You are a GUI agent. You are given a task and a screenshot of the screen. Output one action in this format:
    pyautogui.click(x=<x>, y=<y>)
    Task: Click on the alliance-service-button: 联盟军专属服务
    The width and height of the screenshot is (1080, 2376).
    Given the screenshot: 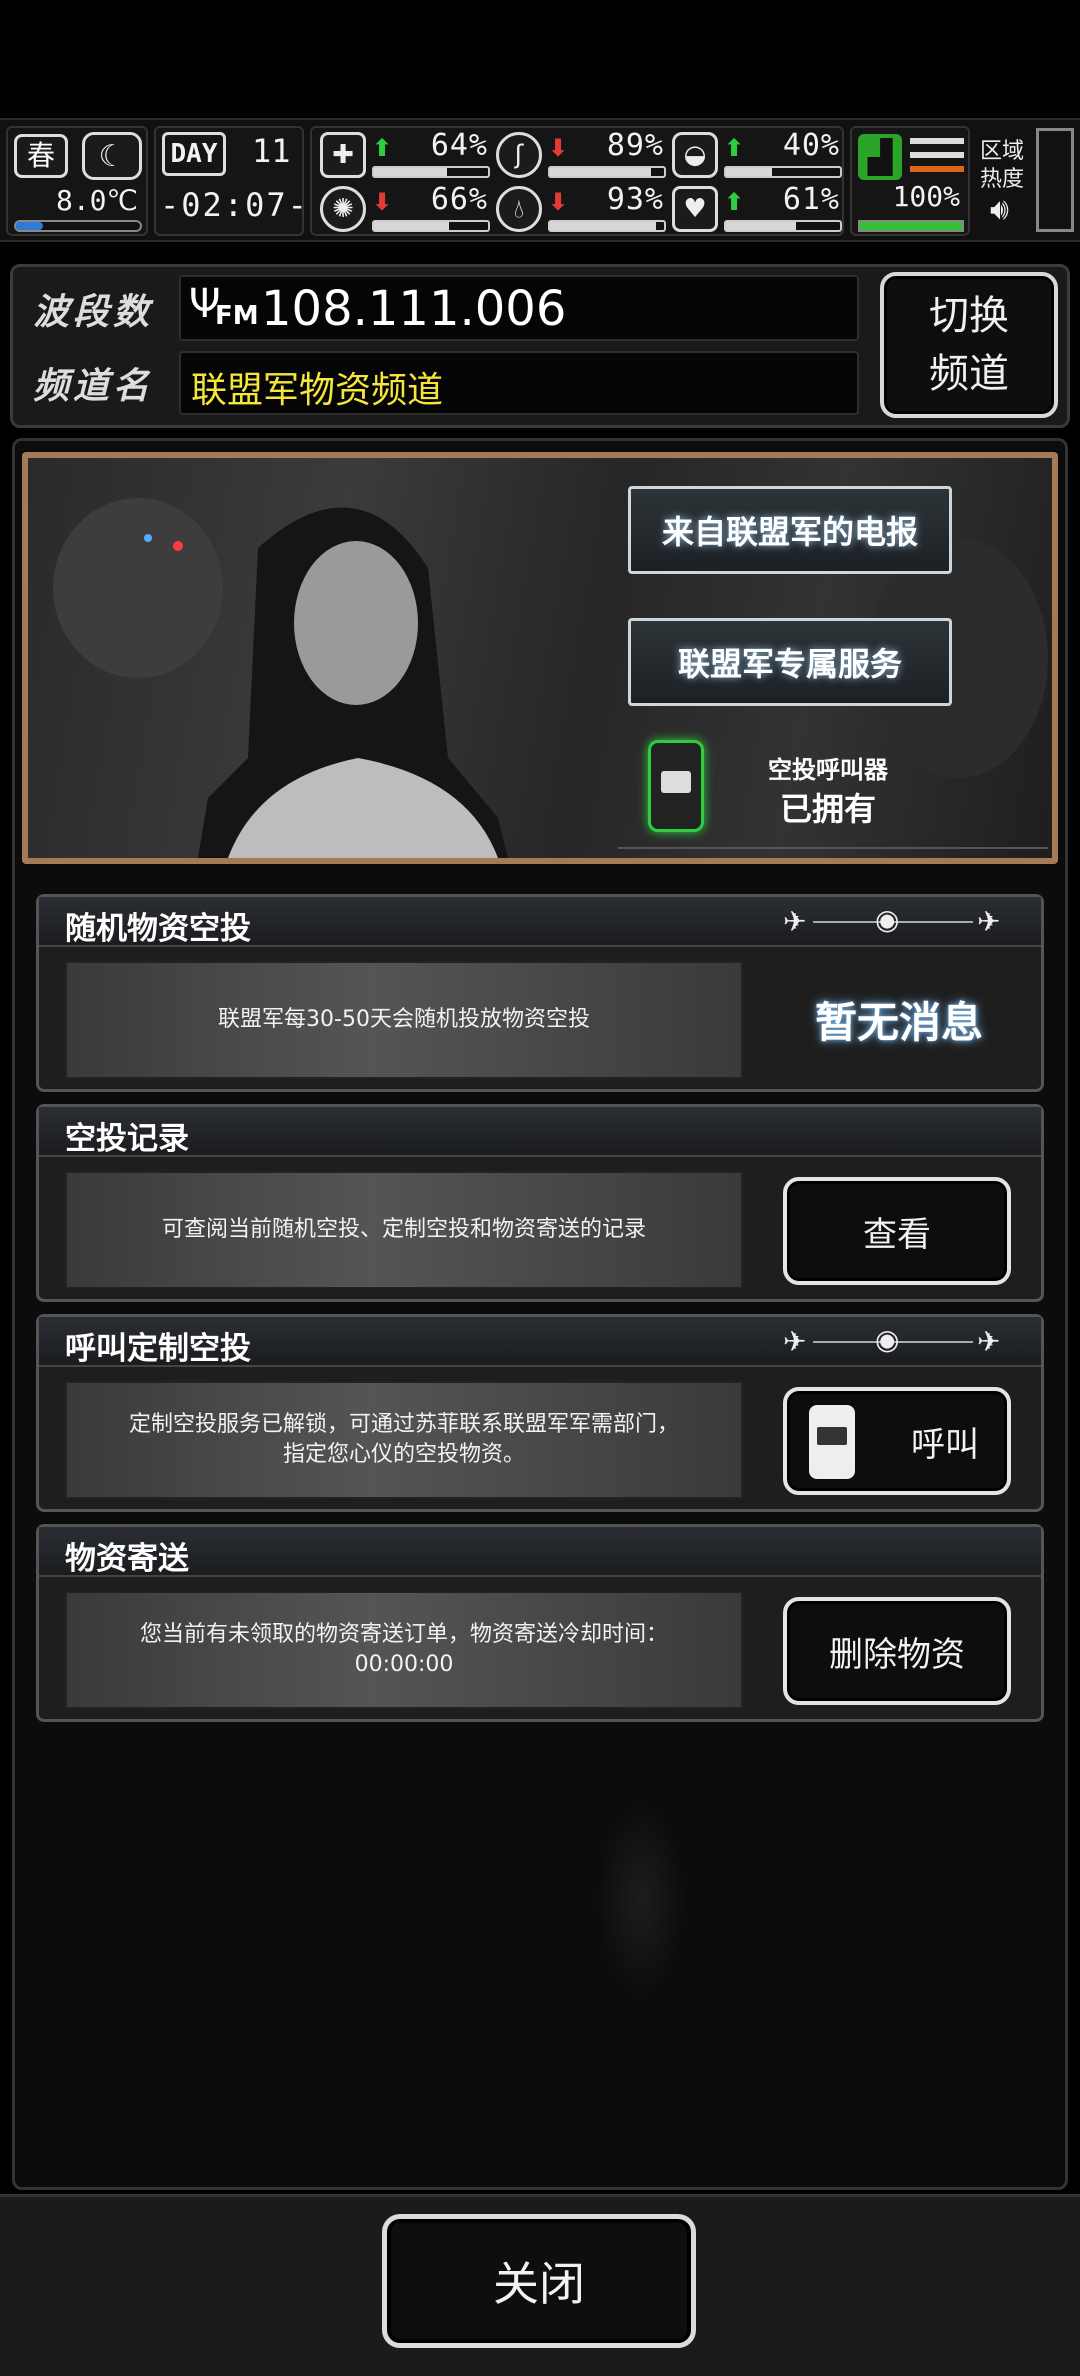 What is the action you would take?
    pyautogui.click(x=790, y=662)
    